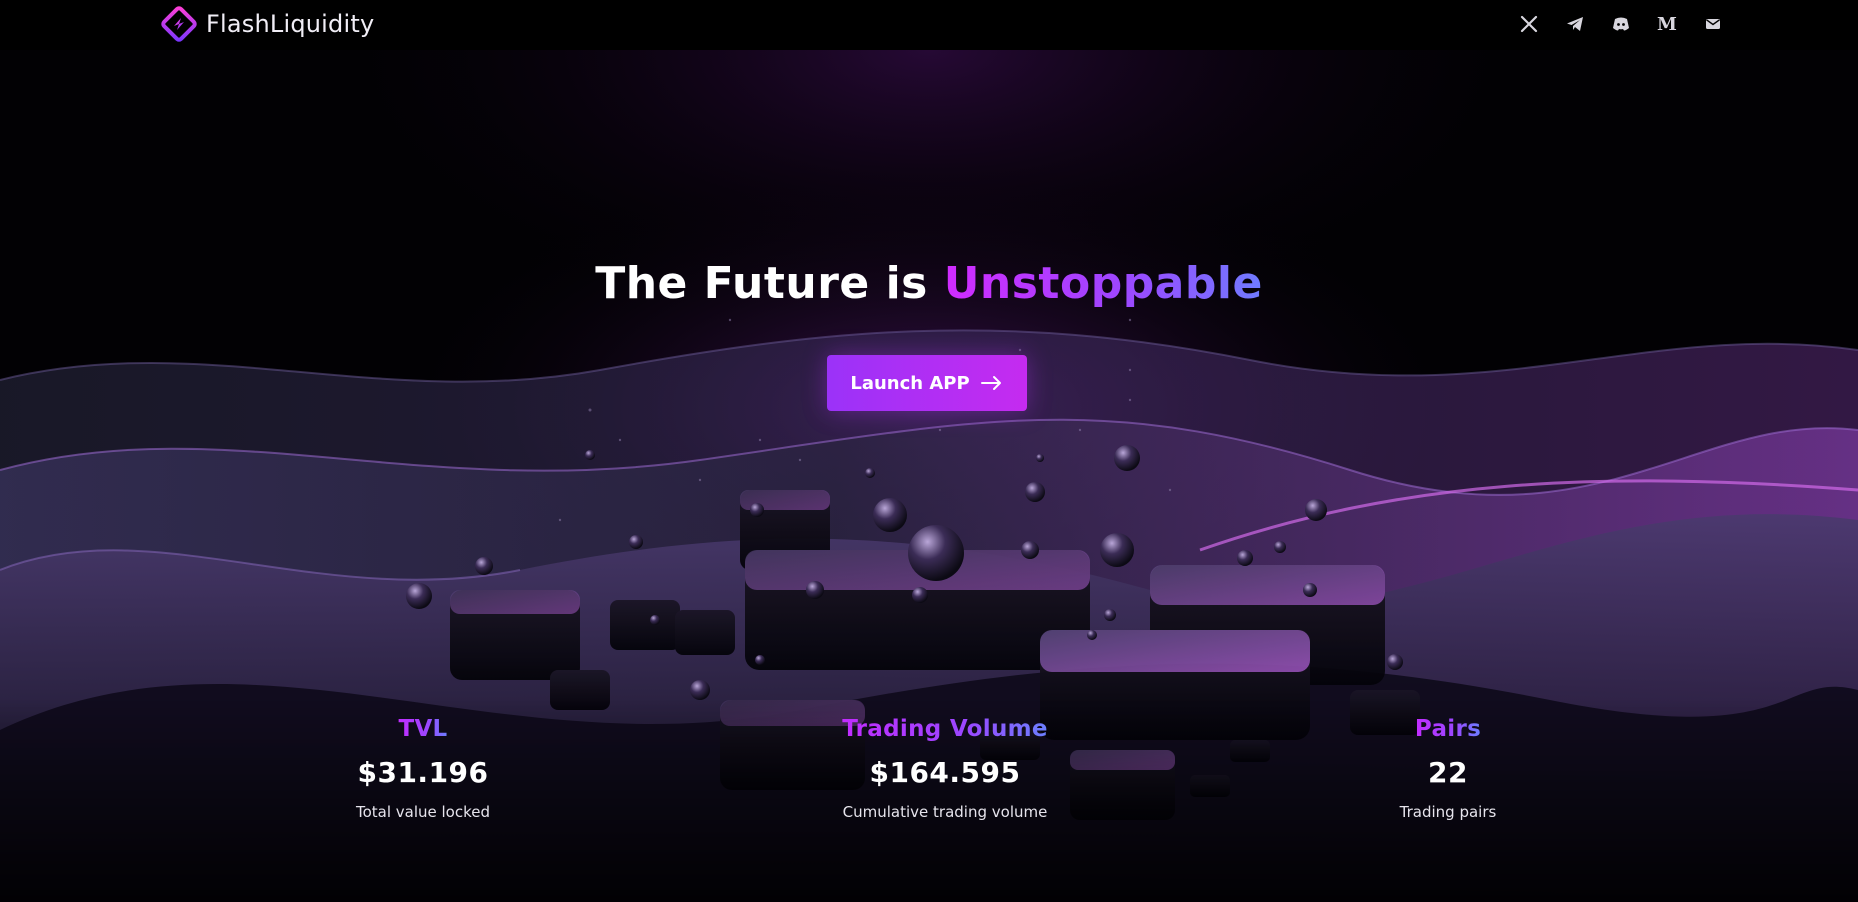  What do you see at coordinates (423, 729) in the screenshot?
I see `stat-title: TVL` at bounding box center [423, 729].